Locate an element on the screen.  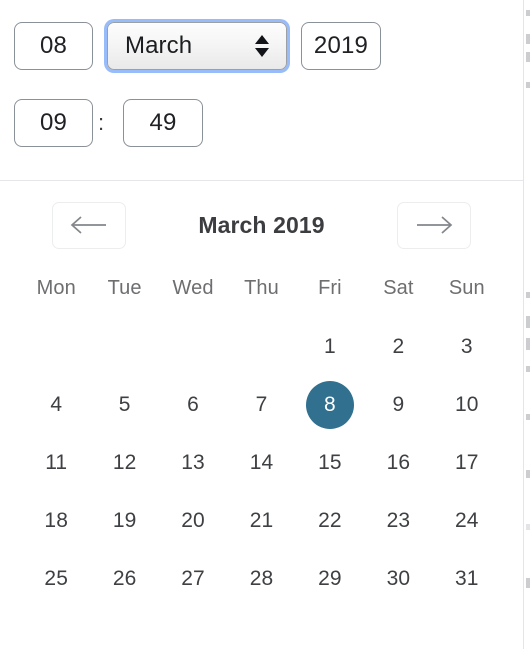
day-cell: 29 is located at coordinates (330, 579).